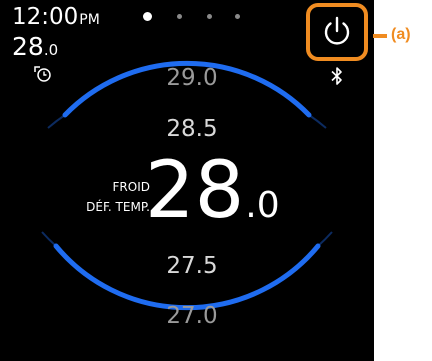 The height and width of the screenshot is (361, 432). What do you see at coordinates (131, 187) in the screenshot?
I see `mode-line-1: FROID` at bounding box center [131, 187].